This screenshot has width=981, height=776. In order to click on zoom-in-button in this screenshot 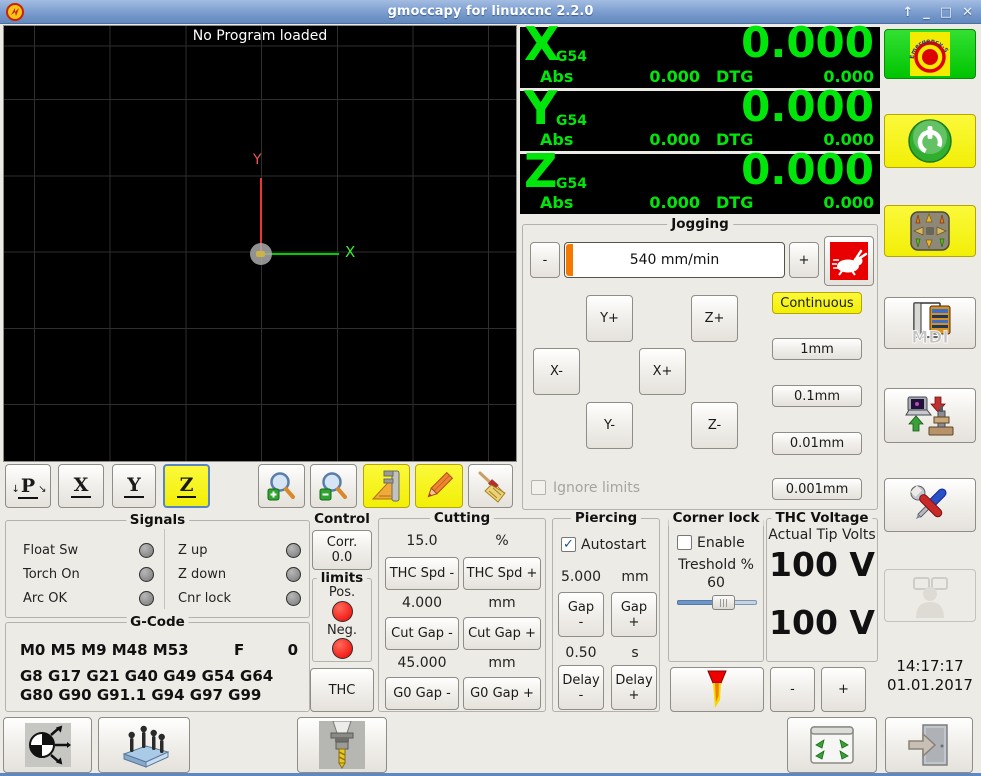, I will do `click(281, 486)`.